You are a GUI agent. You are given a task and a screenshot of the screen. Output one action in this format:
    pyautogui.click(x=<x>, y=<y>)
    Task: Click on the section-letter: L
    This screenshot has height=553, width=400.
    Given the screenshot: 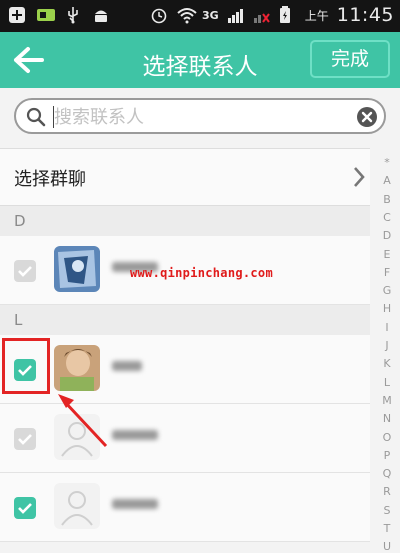 What is the action you would take?
    pyautogui.click(x=18, y=320)
    